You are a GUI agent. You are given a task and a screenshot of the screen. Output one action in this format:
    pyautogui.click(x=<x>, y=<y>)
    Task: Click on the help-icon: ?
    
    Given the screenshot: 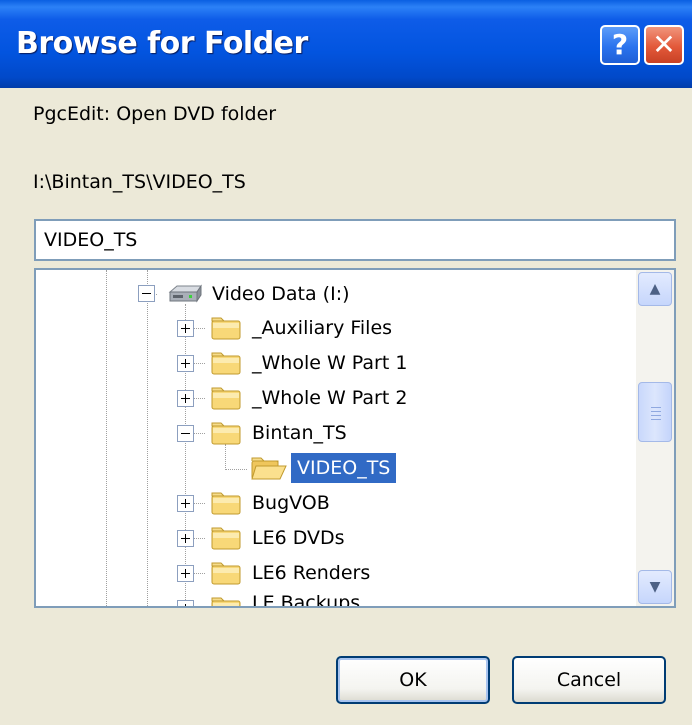 What is the action you would take?
    pyautogui.click(x=620, y=44)
    